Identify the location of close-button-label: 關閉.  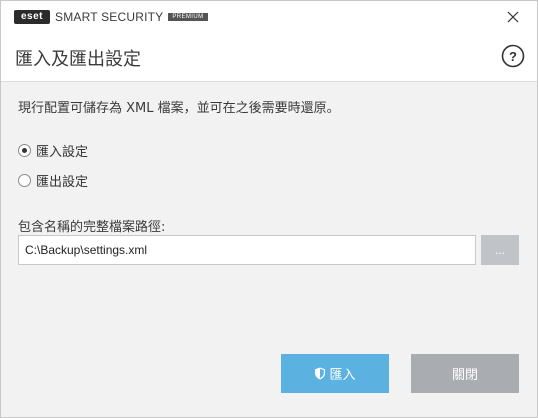
(464, 375).